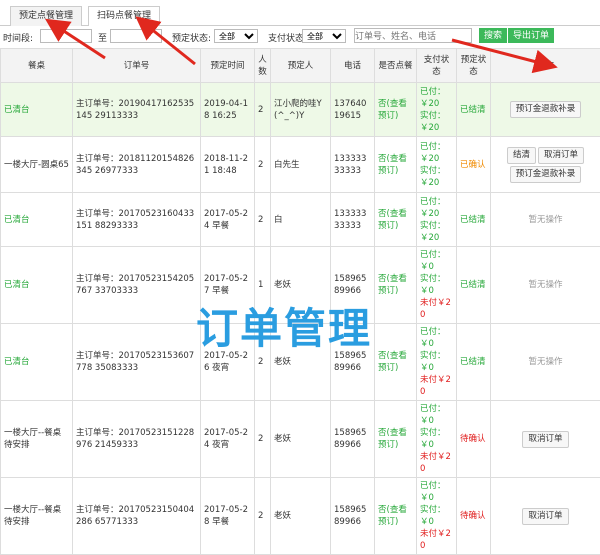 The height and width of the screenshot is (555, 600). What do you see at coordinates (228, 362) in the screenshot?
I see `cell-reserve-time: 2017-05-26 夜宵` at bounding box center [228, 362].